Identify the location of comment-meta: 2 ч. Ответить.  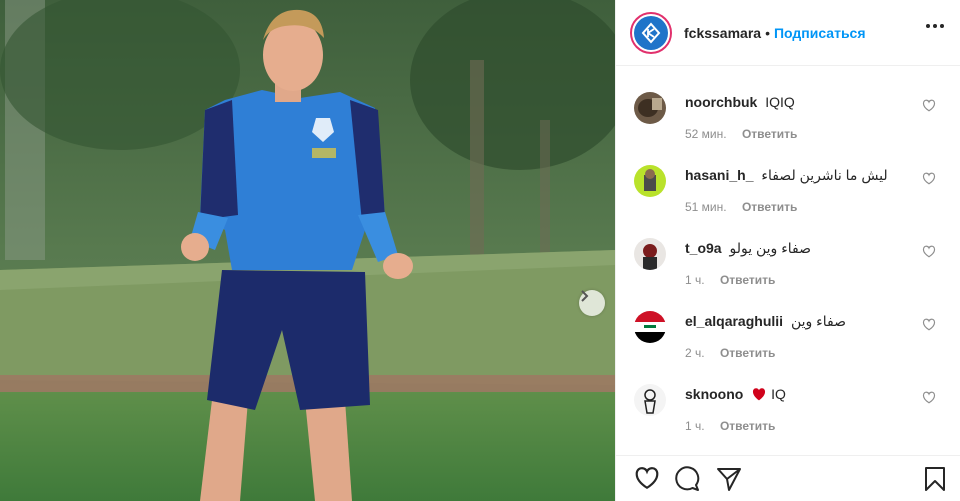
(730, 353).